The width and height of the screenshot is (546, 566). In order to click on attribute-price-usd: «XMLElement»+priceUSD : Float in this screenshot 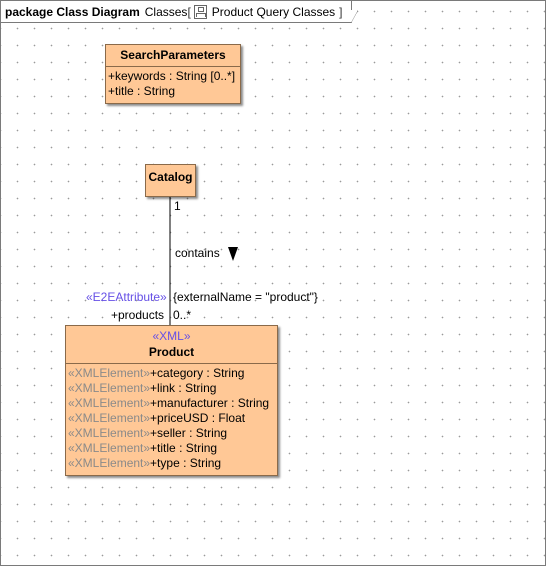, I will do `click(172, 418)`.